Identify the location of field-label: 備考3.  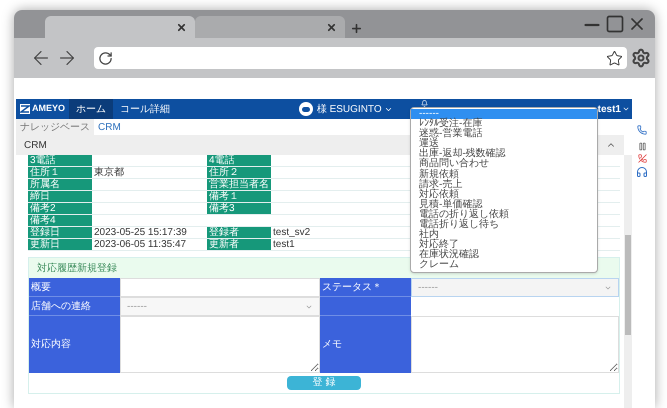
(239, 208).